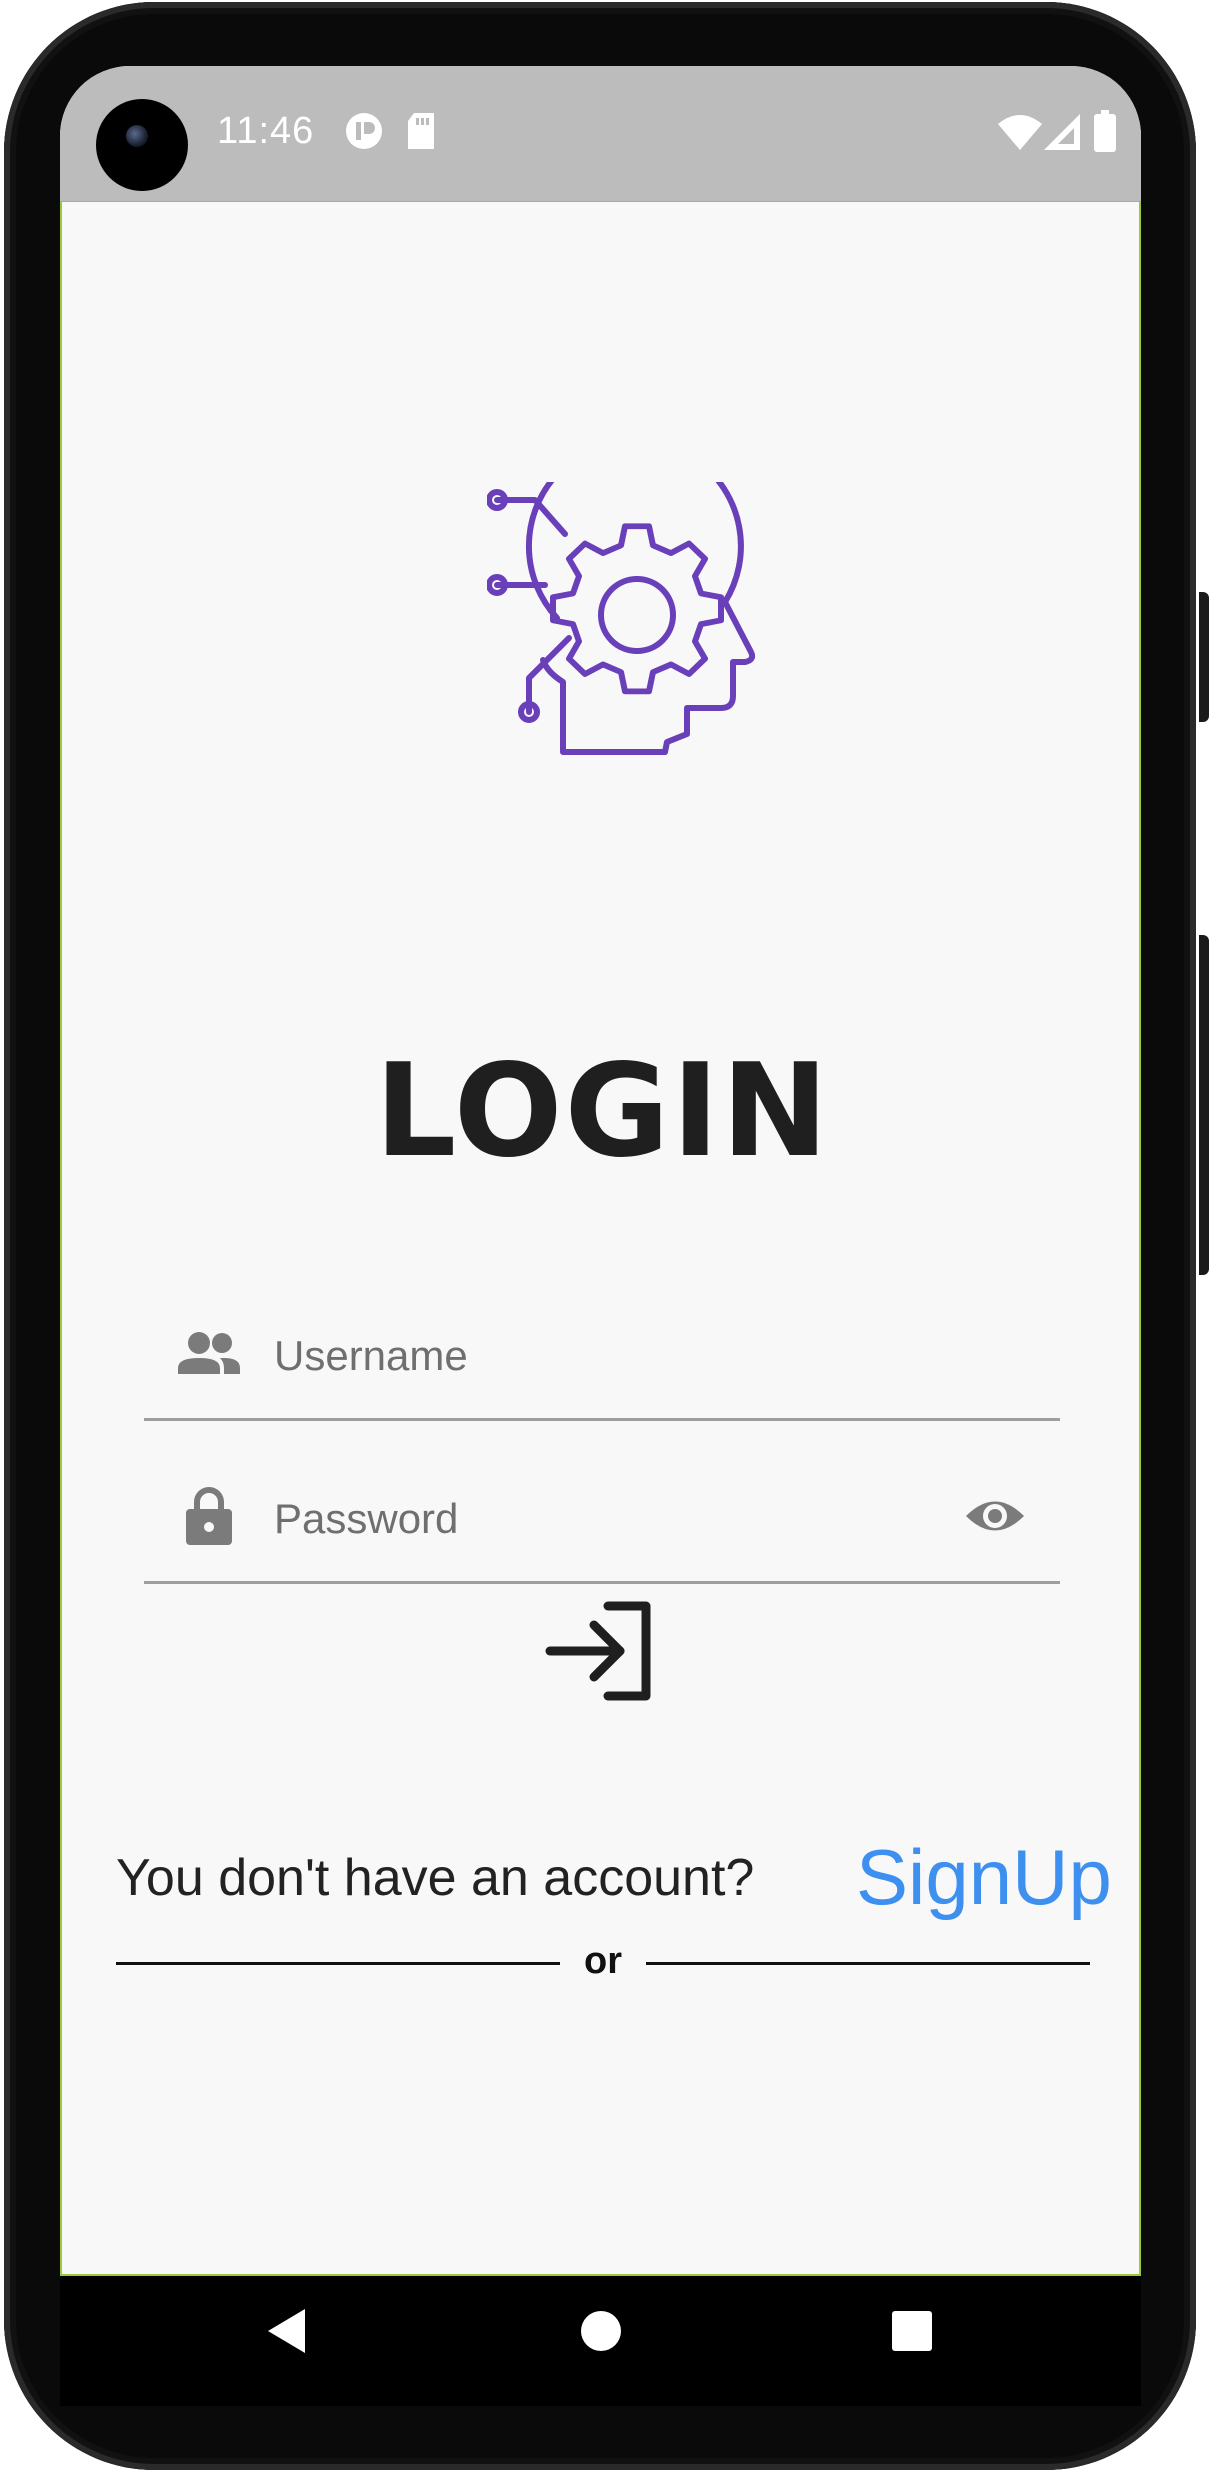 Image resolution: width=1211 pixels, height=2474 pixels. What do you see at coordinates (1105, 131) in the screenshot?
I see `battery-icon` at bounding box center [1105, 131].